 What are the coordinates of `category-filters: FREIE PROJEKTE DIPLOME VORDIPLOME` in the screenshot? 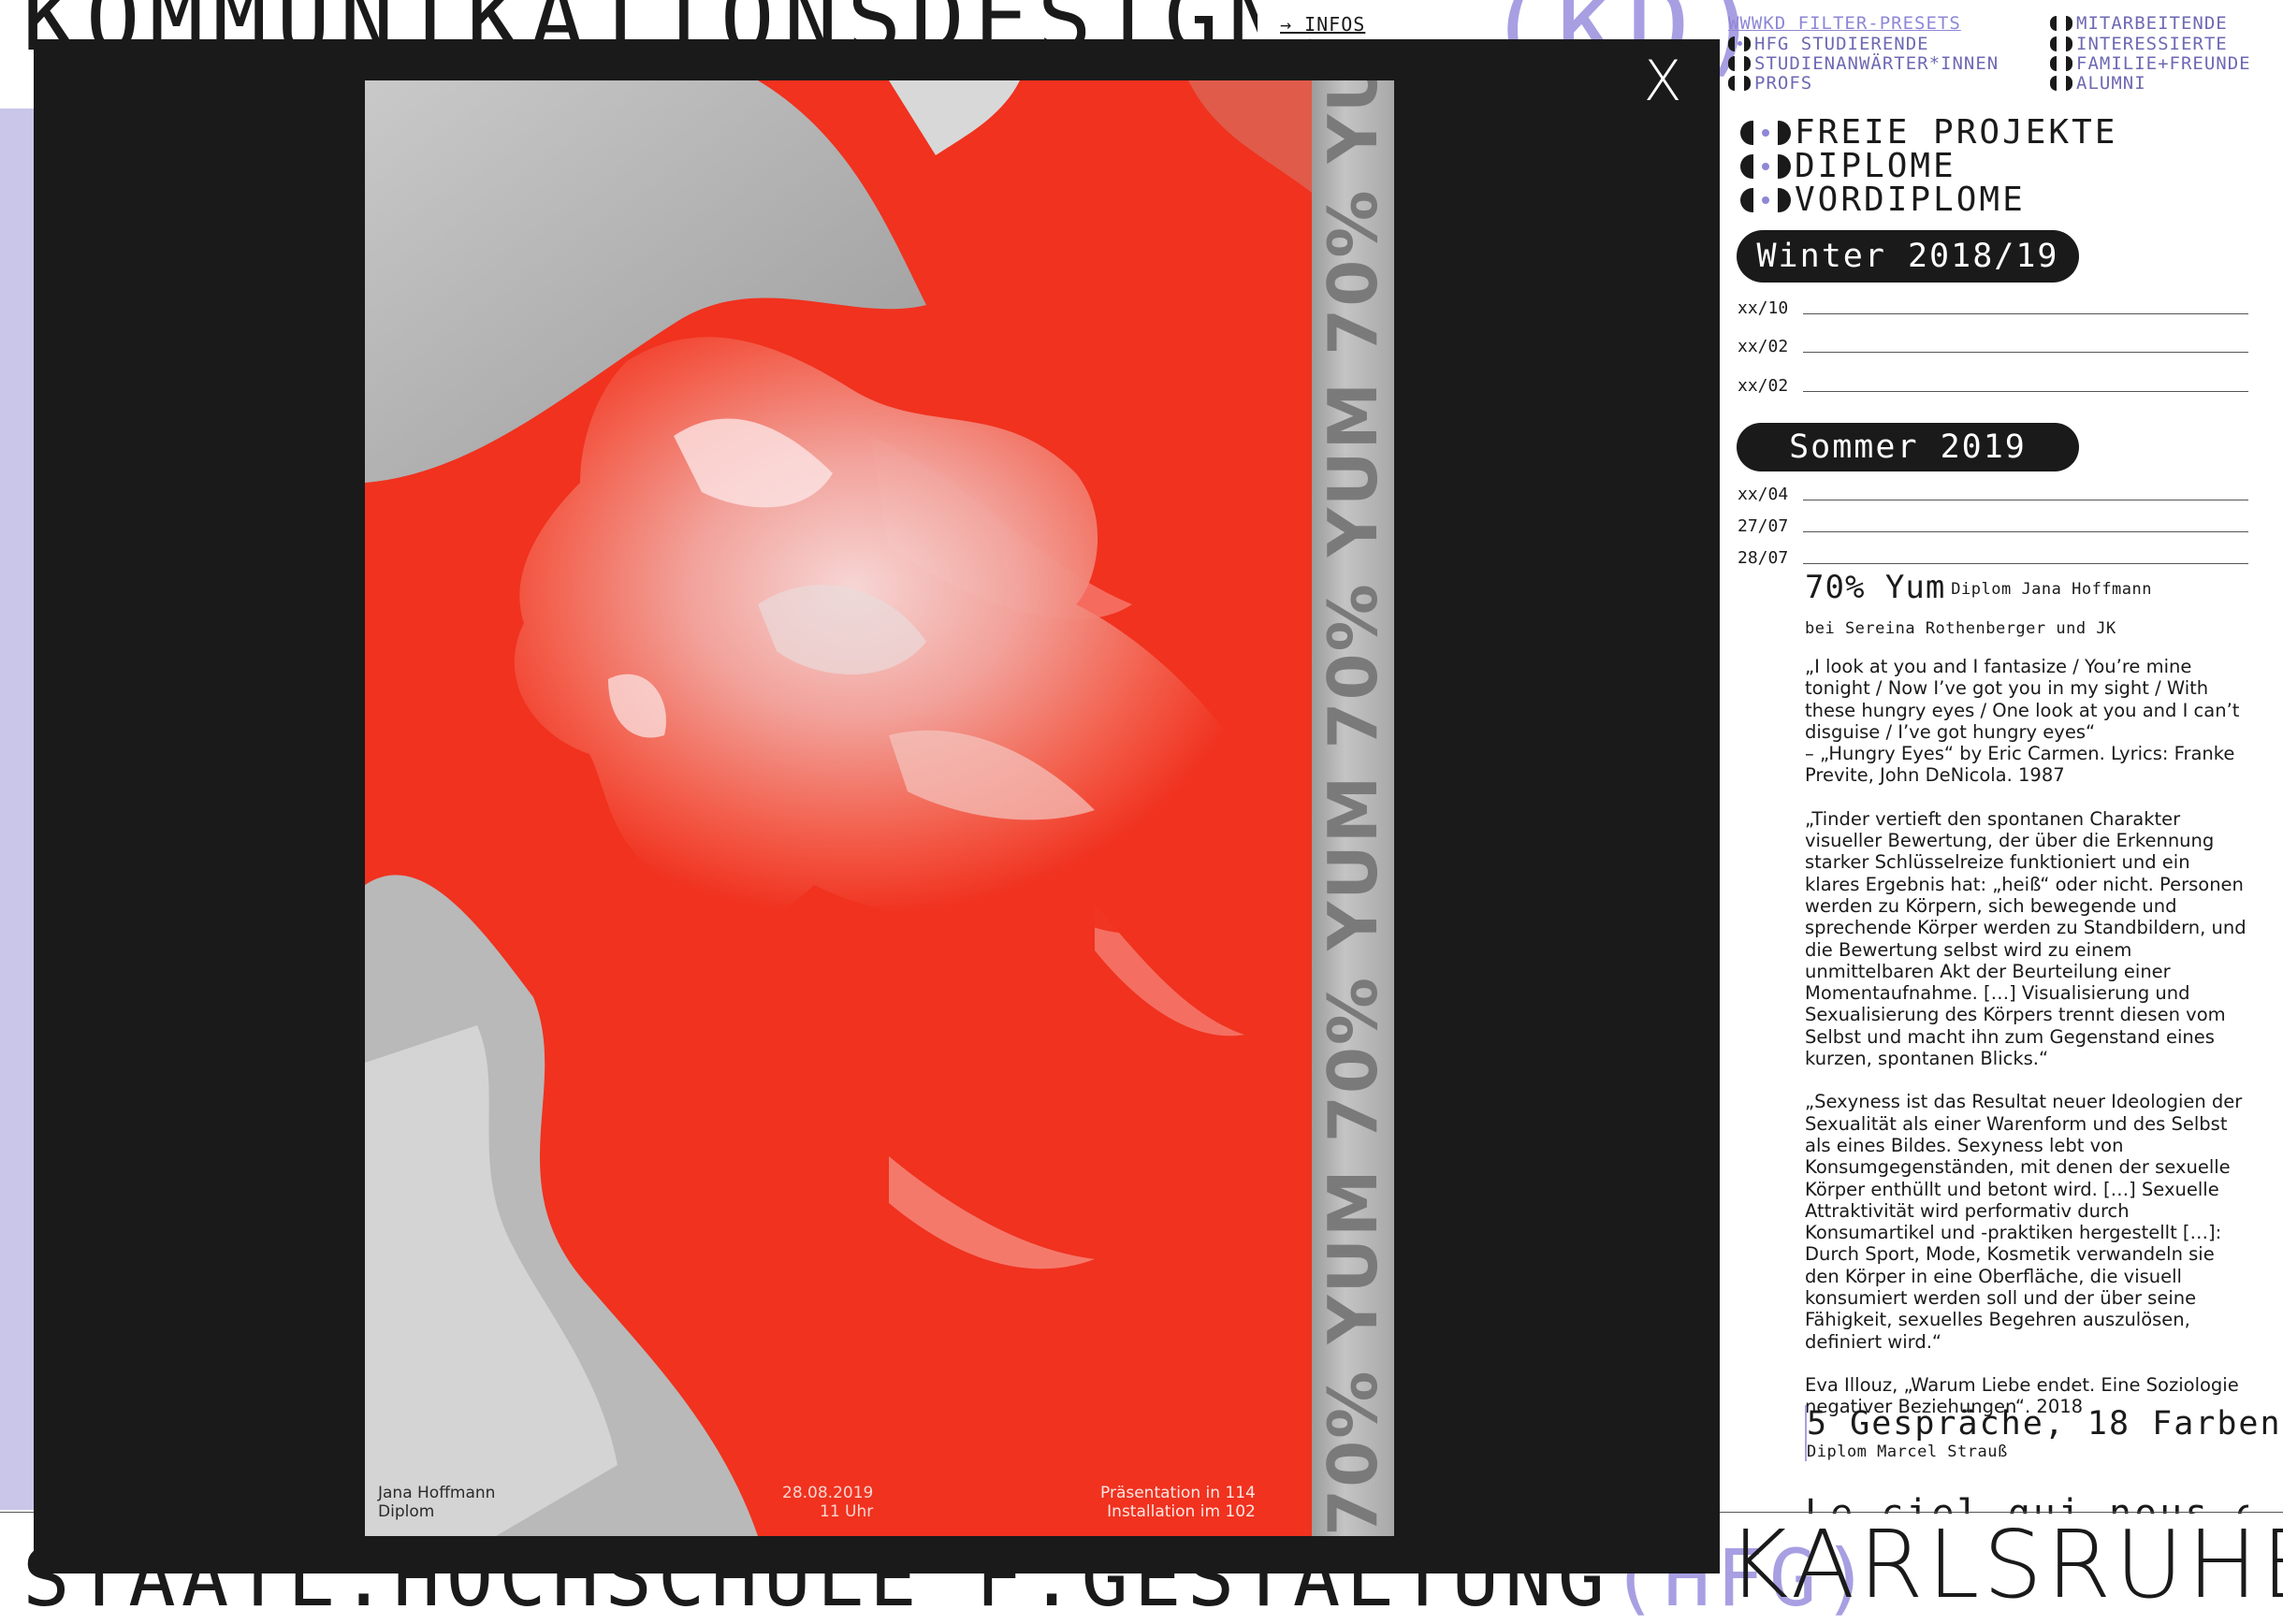 It's located at (1928, 166).